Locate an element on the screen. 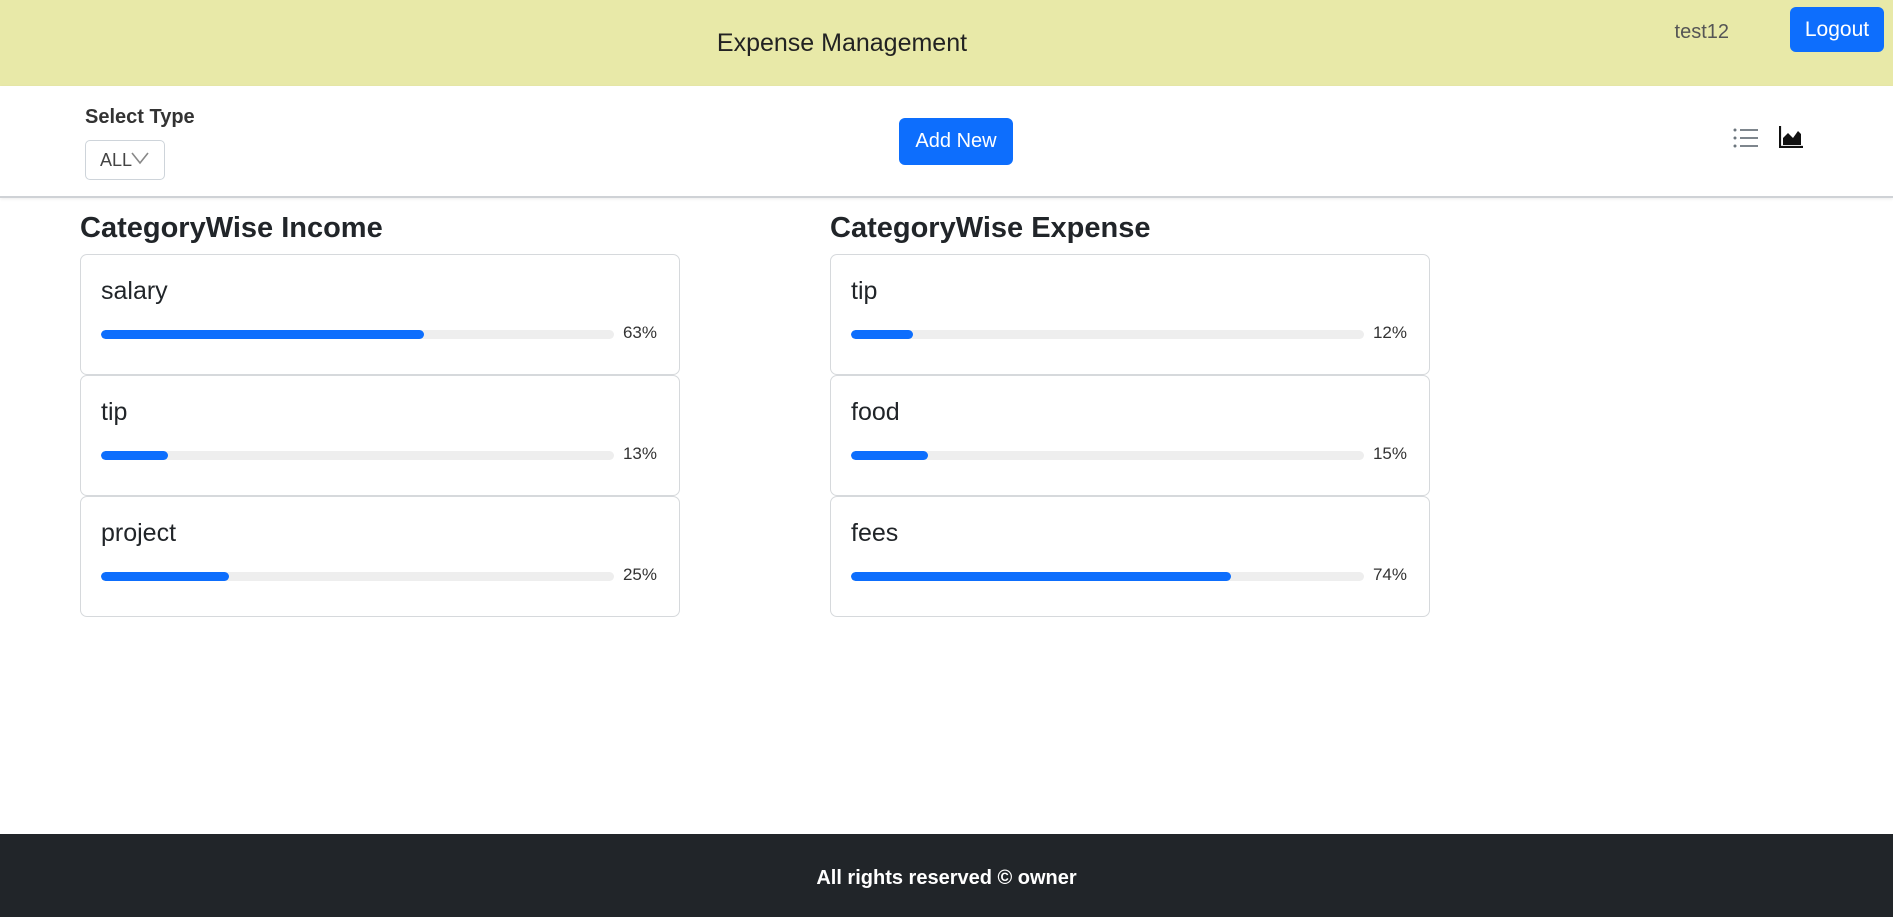  app-header: Expense Management test12 Logout is located at coordinates (946, 43).